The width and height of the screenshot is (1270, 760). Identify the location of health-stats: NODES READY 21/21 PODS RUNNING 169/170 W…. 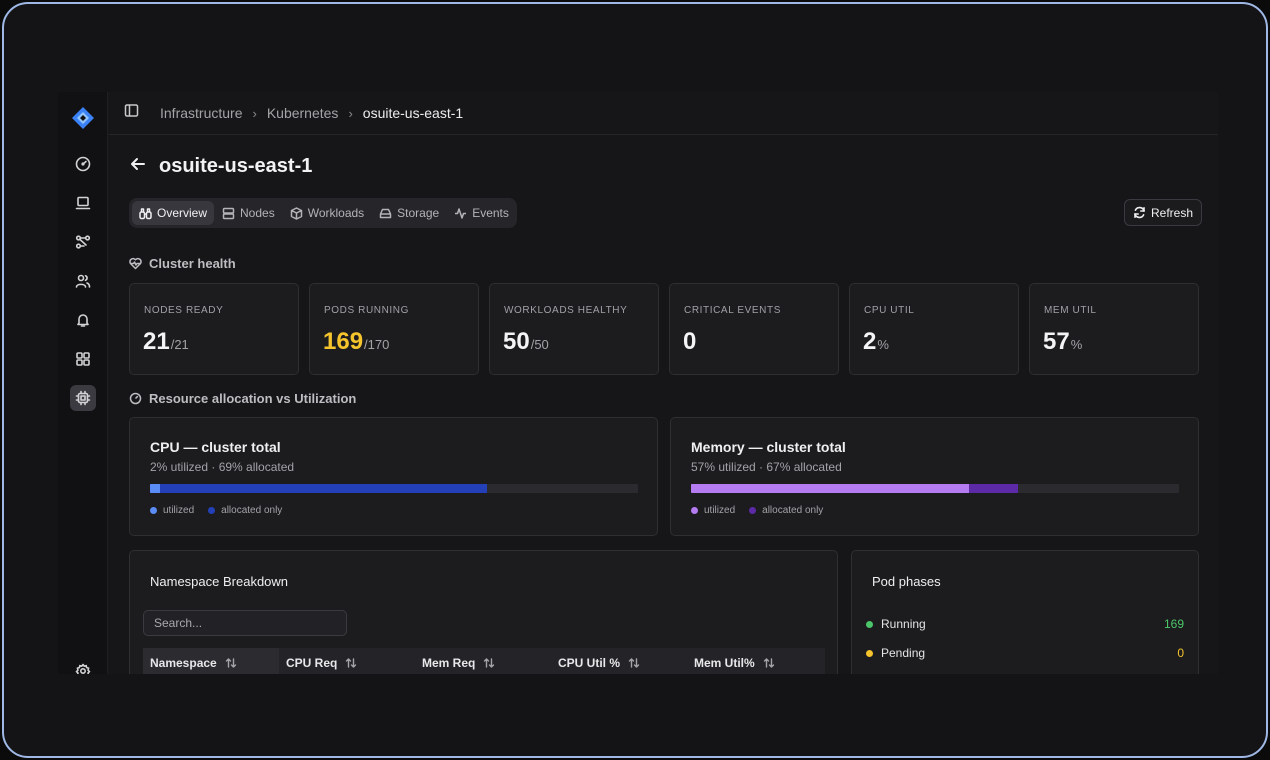
(664, 329).